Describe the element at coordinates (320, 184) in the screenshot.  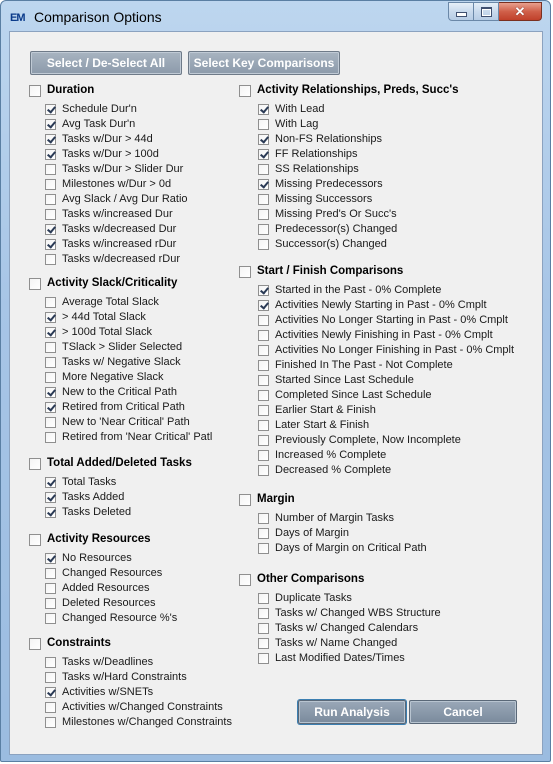
I see `option-relationships-5-row: Missing Predecessors` at that location.